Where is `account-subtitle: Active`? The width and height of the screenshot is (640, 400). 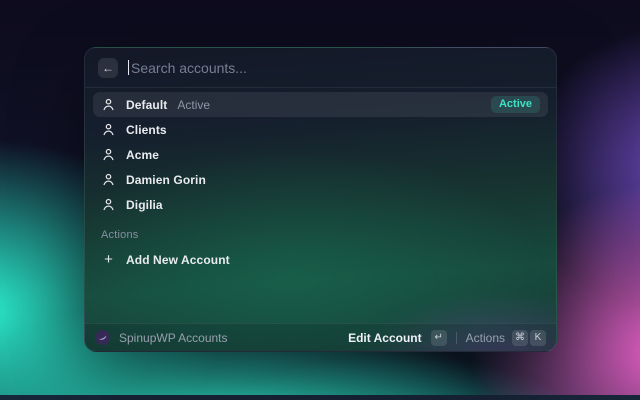
account-subtitle: Active is located at coordinates (194, 104).